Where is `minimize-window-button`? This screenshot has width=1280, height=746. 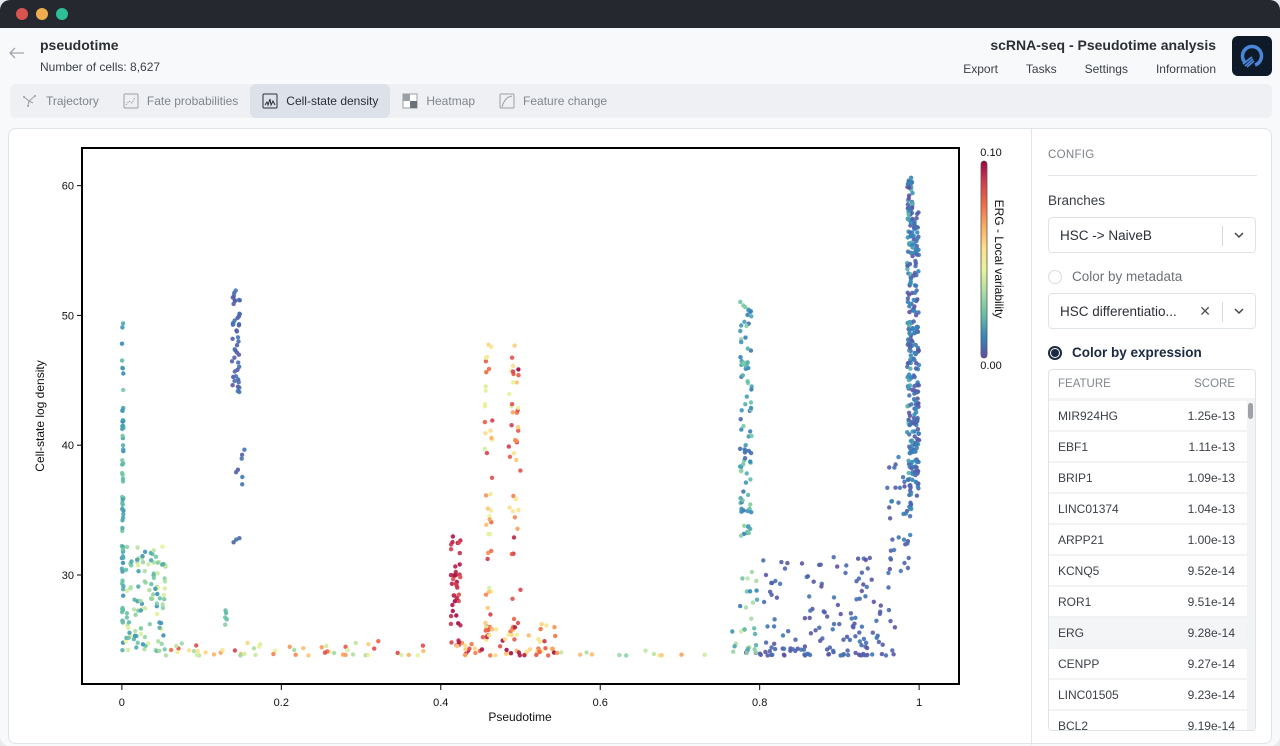 minimize-window-button is located at coordinates (42, 14).